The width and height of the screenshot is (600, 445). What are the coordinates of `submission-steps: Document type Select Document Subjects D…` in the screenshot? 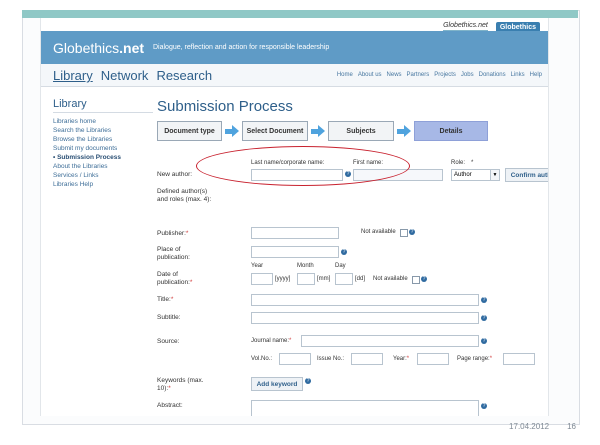 It's located at (349, 131).